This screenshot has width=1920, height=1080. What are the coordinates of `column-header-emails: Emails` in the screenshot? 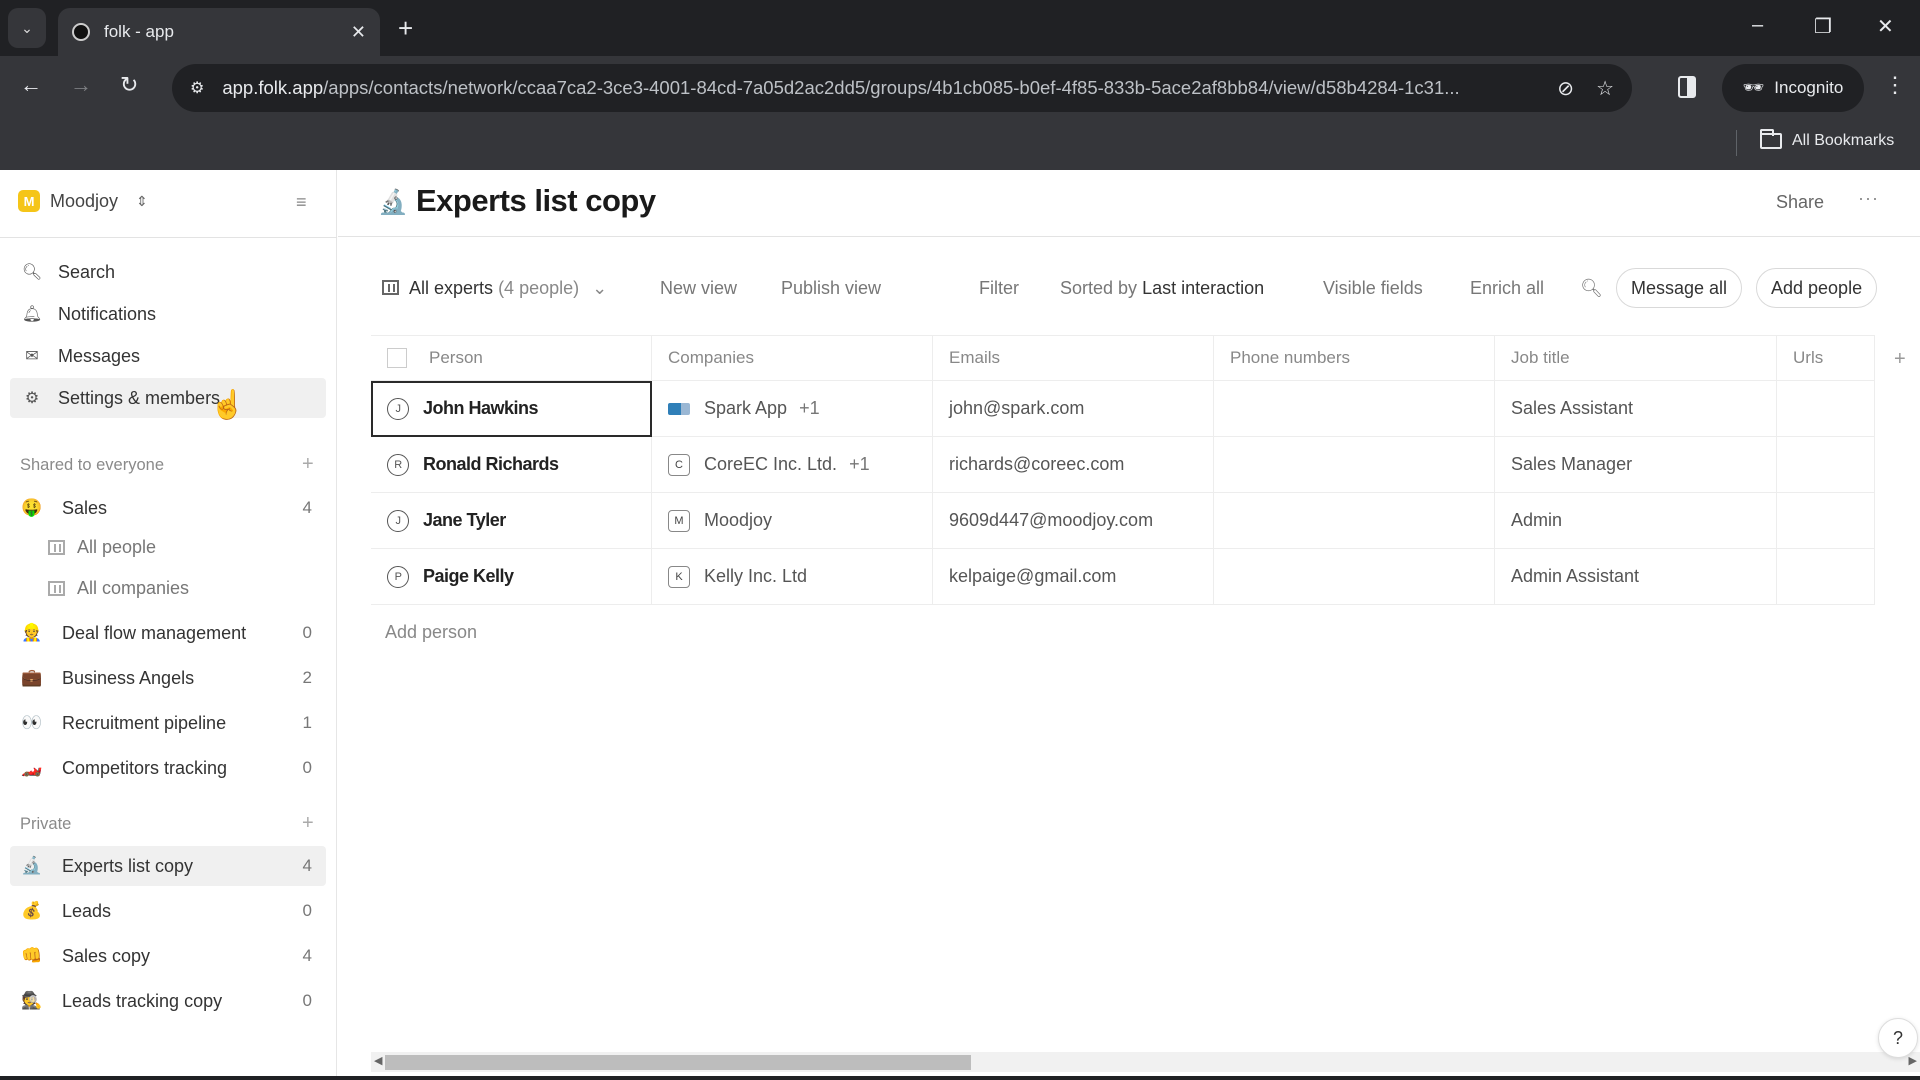 It's located at (1073, 358).